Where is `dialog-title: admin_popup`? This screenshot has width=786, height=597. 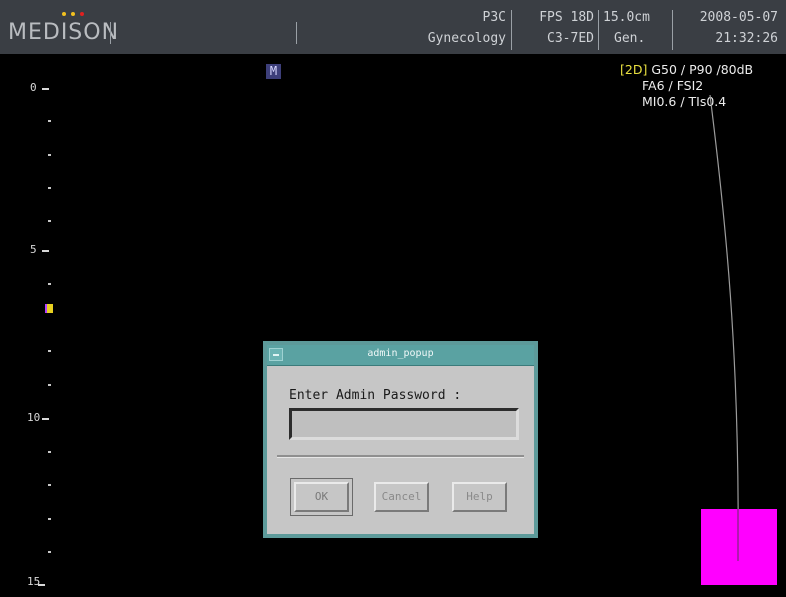 dialog-title: admin_popup is located at coordinates (400, 353).